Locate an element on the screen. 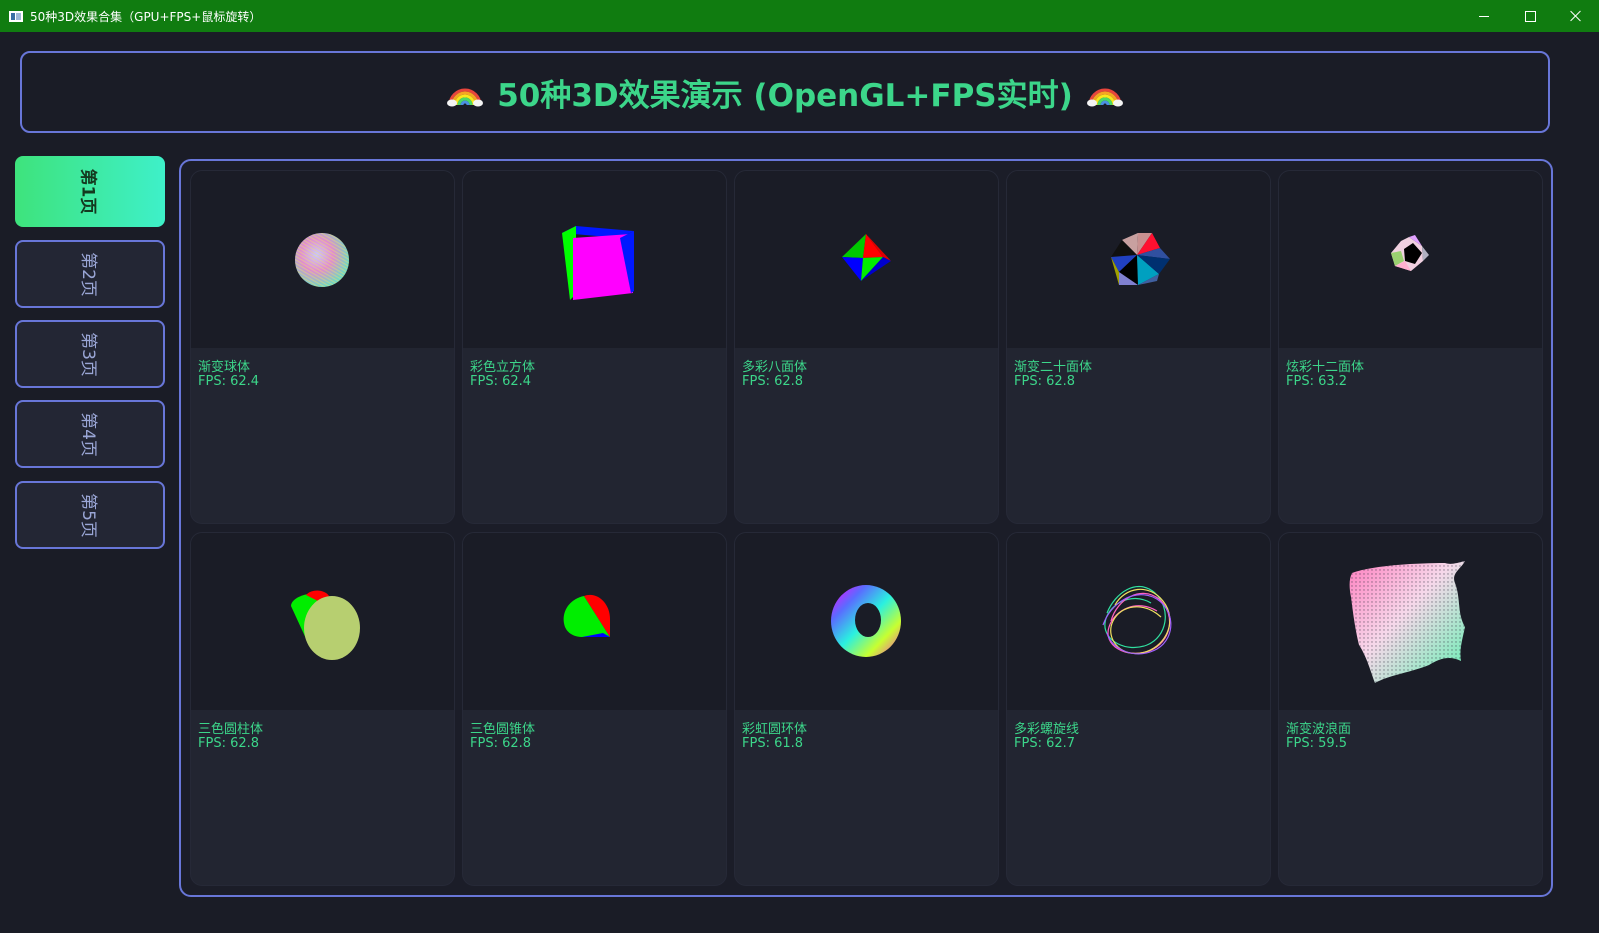 This screenshot has height=933, width=1599. effect-card: 炫彩十二面体 FPS: 63.2 is located at coordinates (1410, 347).